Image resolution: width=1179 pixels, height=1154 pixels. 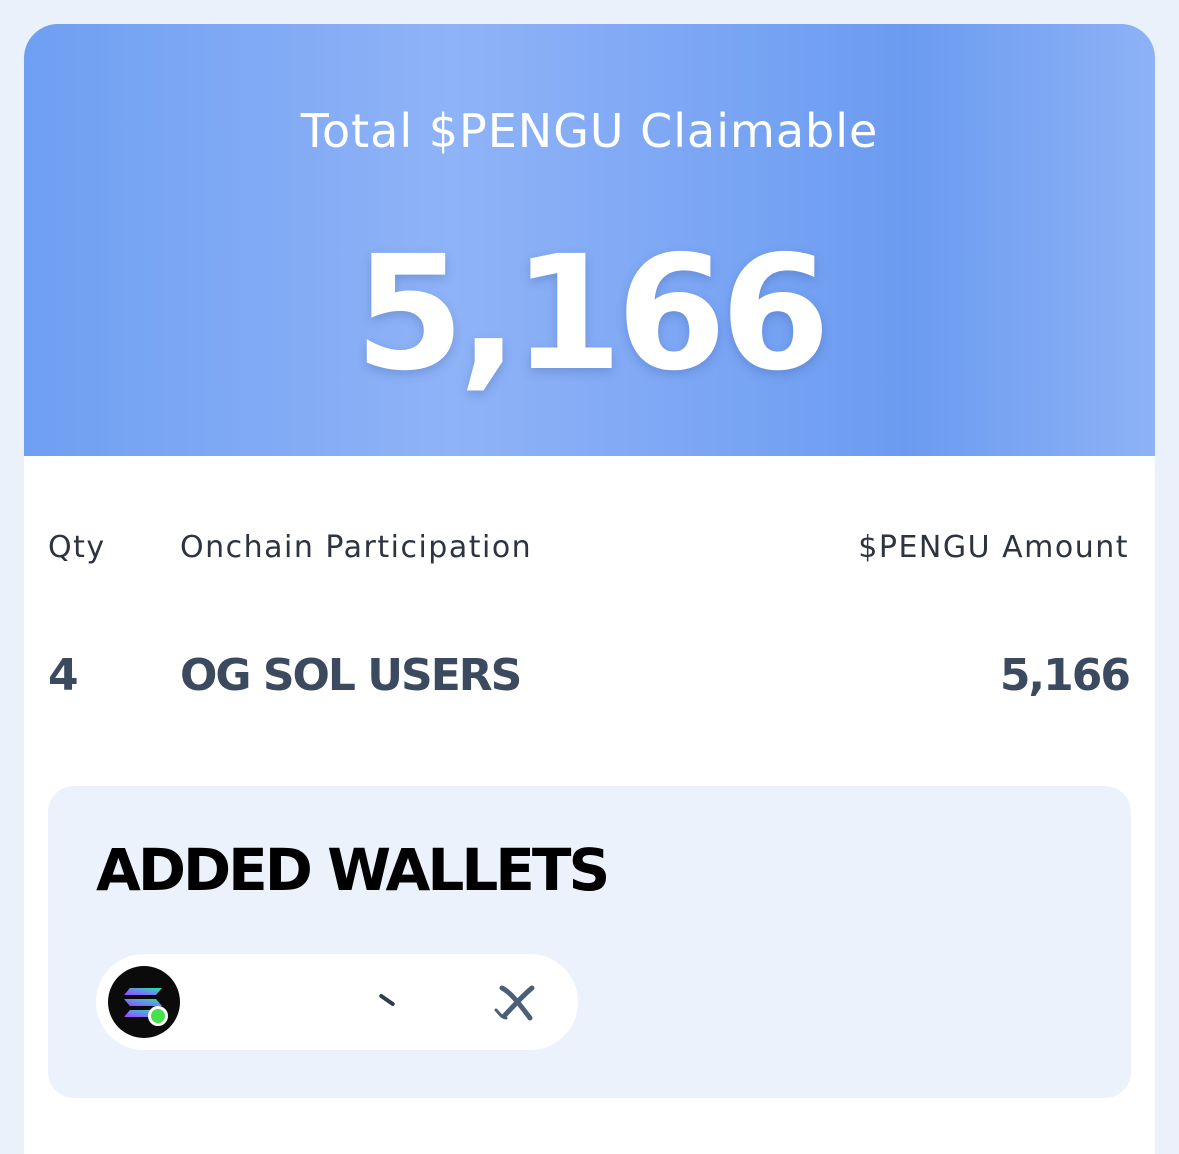 I want to click on row-qty: 4, so click(x=63, y=675).